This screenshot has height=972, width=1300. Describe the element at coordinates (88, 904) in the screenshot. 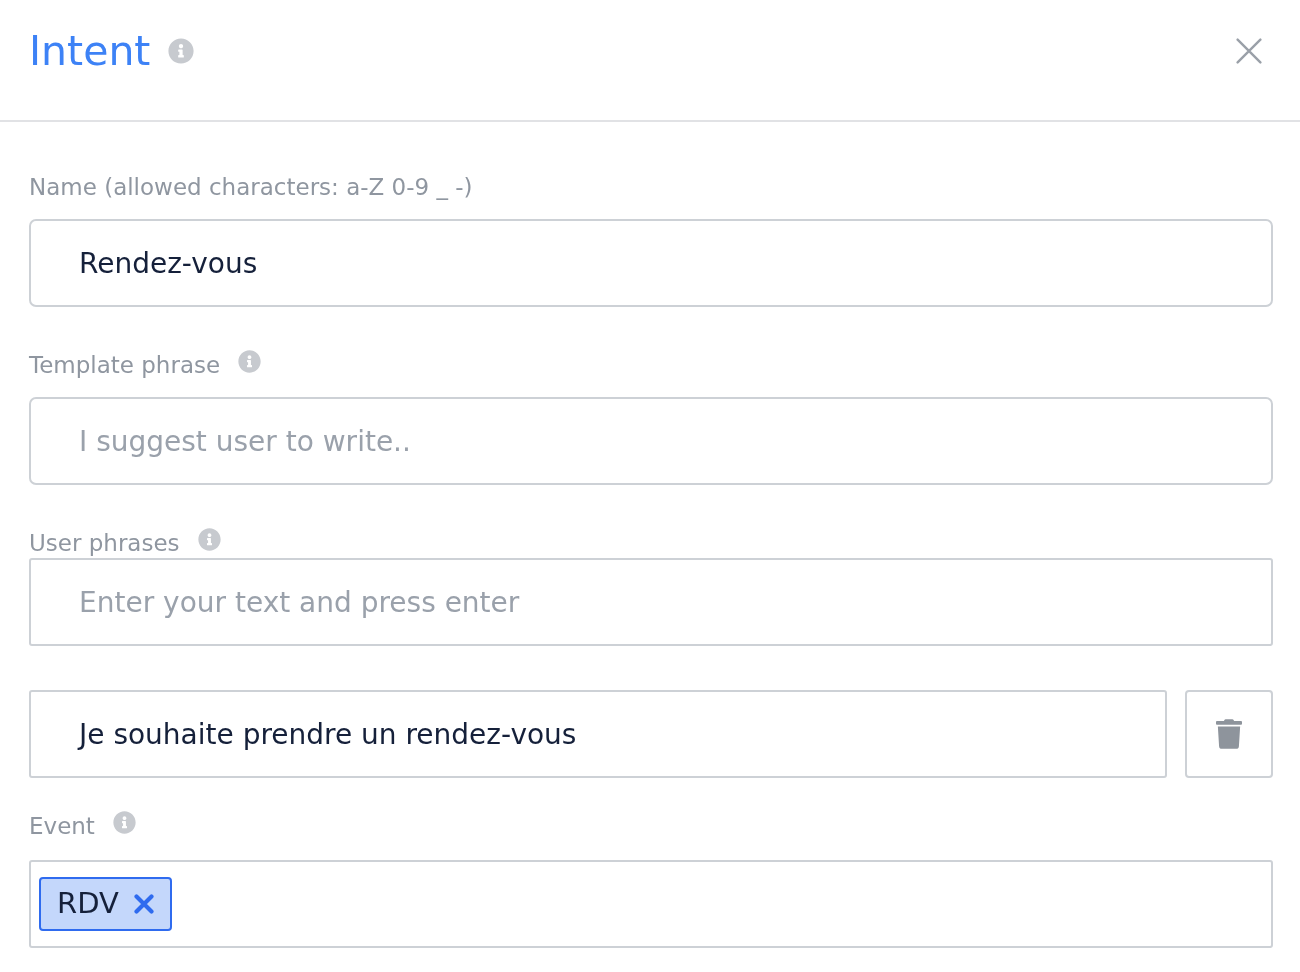

I see `tag-label: RDV` at that location.